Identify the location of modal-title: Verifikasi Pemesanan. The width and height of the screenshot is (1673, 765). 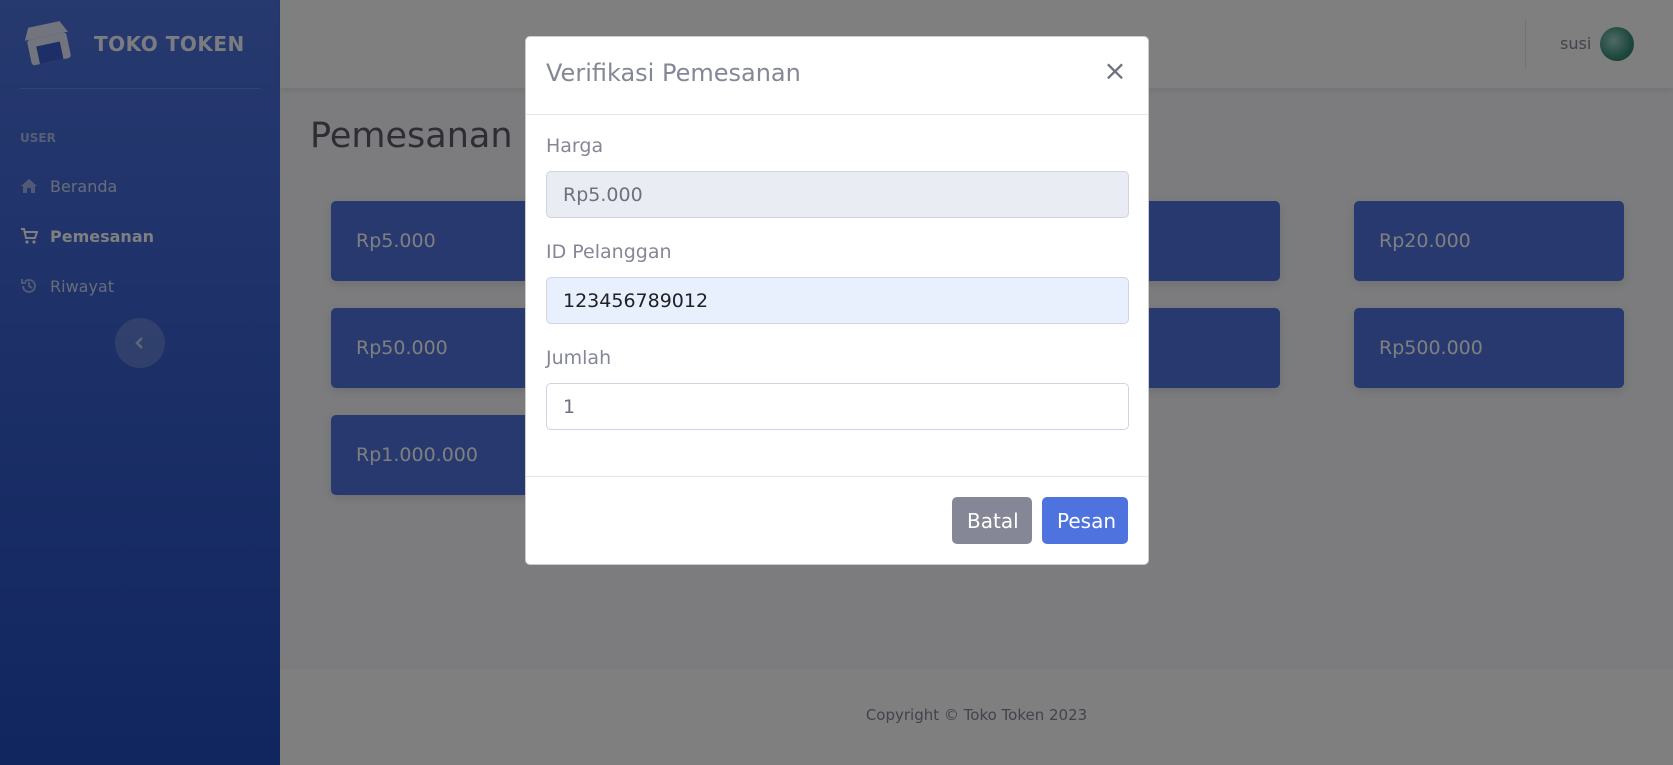
(673, 73).